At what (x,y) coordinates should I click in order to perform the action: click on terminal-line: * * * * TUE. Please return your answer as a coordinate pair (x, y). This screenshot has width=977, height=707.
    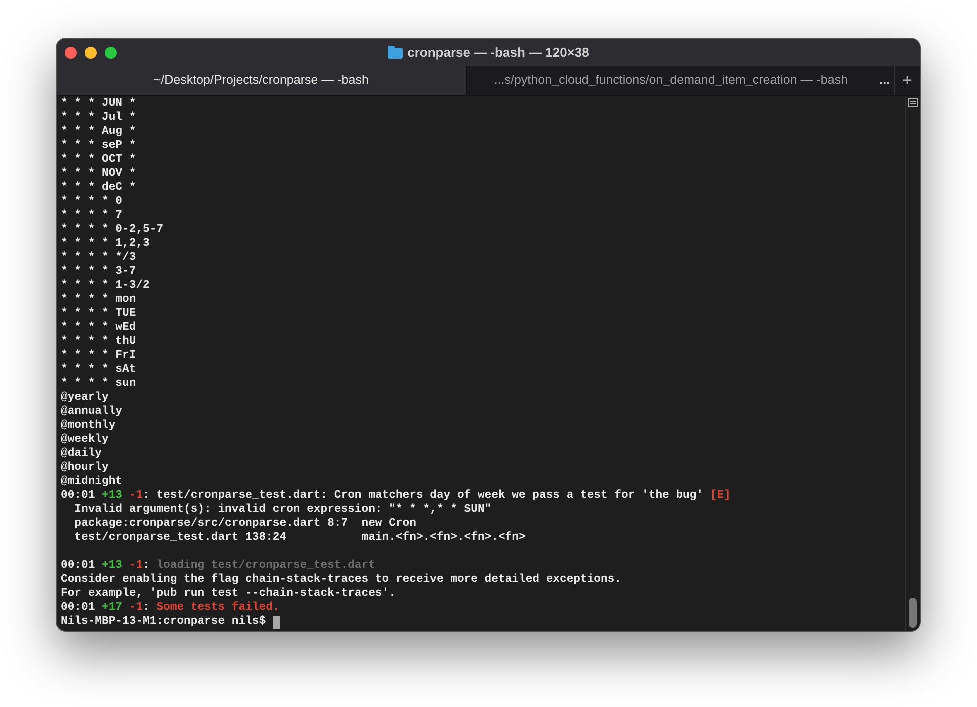
    Looking at the image, I should click on (98, 314).